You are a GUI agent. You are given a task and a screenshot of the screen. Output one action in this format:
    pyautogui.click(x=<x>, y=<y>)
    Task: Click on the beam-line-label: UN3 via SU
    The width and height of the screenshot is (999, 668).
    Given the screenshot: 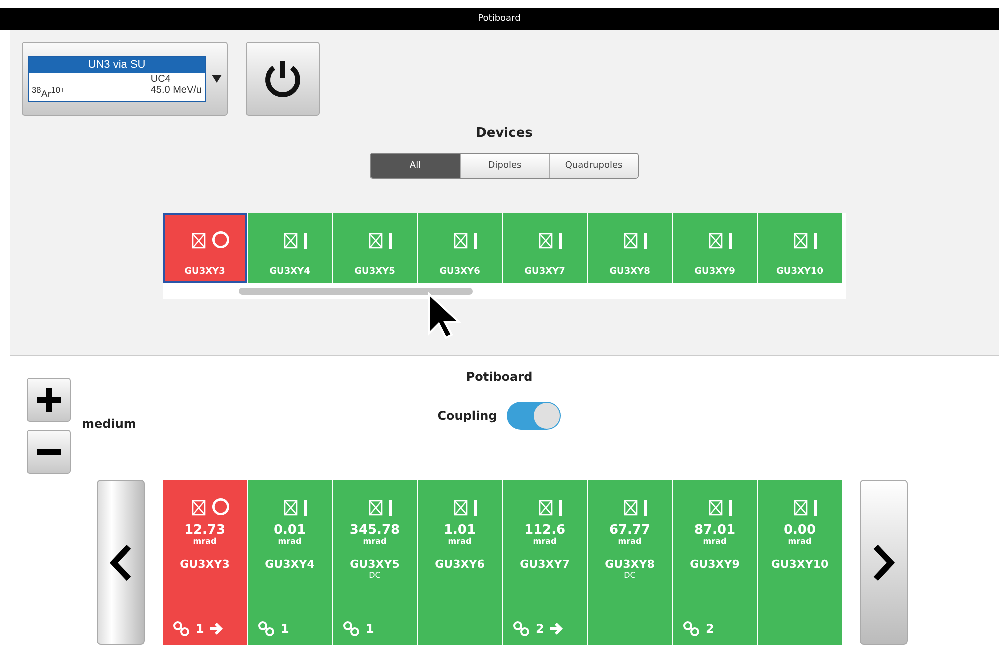 What is the action you would take?
    pyautogui.click(x=117, y=65)
    